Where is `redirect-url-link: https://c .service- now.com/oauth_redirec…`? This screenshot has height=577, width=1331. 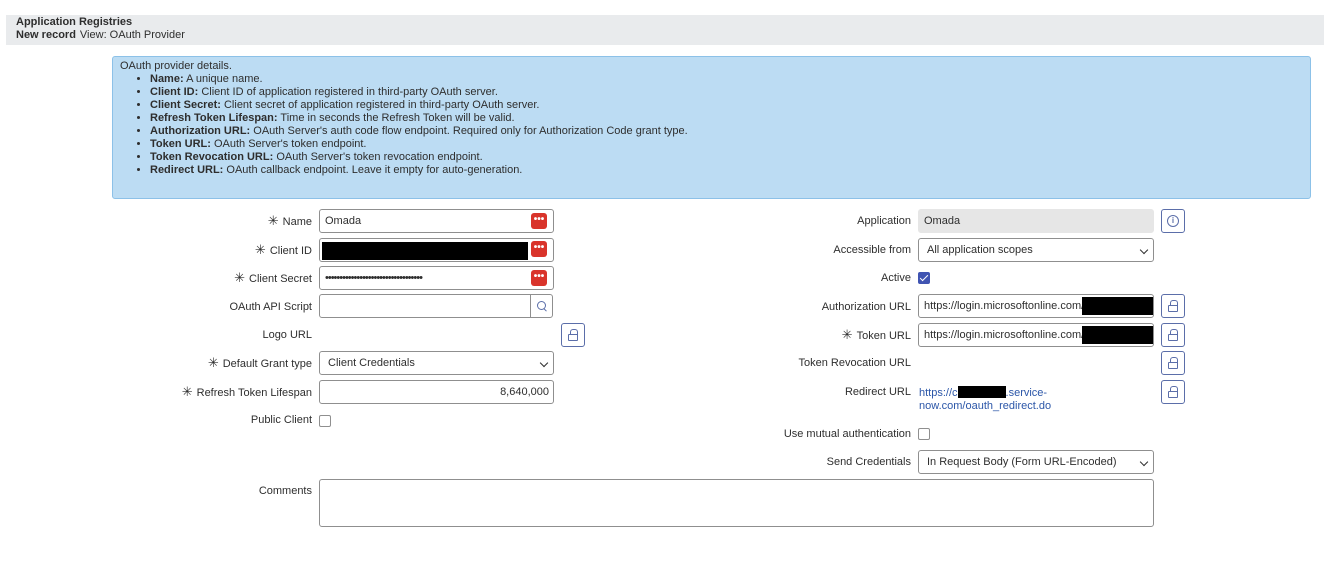
redirect-url-link: https://c .service- now.com/oauth_redirec… is located at coordinates (985, 399).